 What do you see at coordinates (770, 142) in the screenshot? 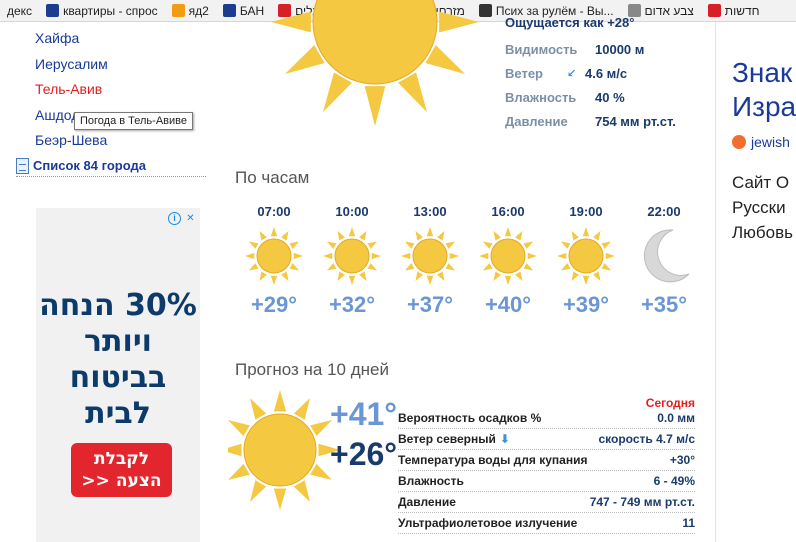
I see `article-source-label: jewish` at bounding box center [770, 142].